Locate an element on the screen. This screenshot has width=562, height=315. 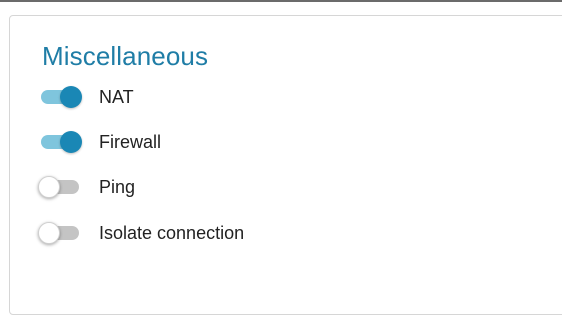
toggle-row-firewall: Firewall is located at coordinates (99, 142).